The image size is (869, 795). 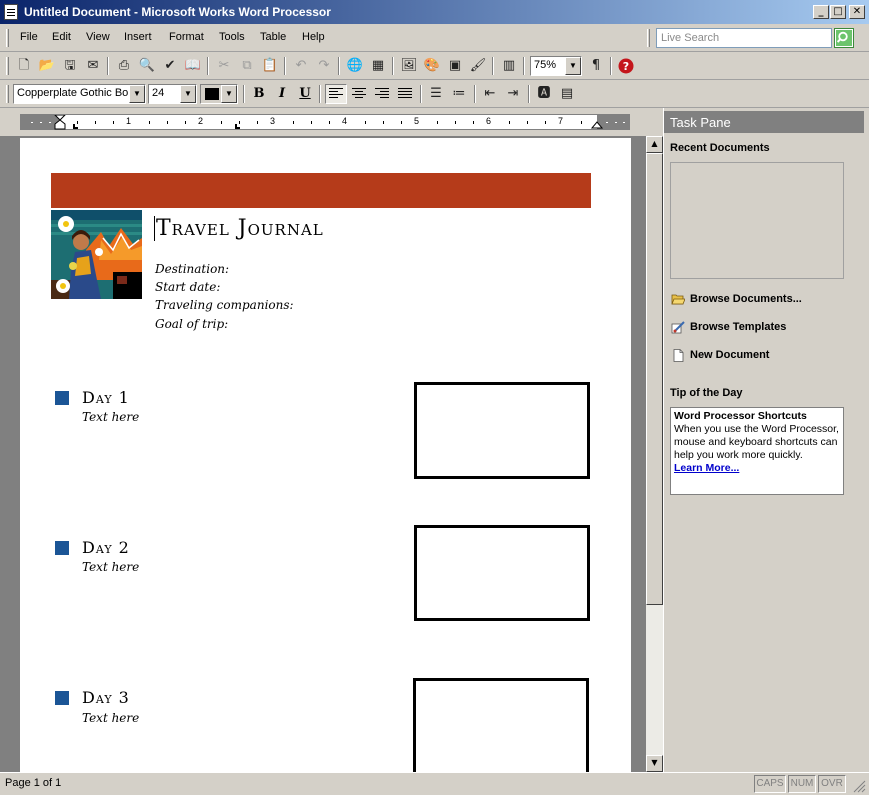 I want to click on research-icon: 📖, so click(x=193, y=66).